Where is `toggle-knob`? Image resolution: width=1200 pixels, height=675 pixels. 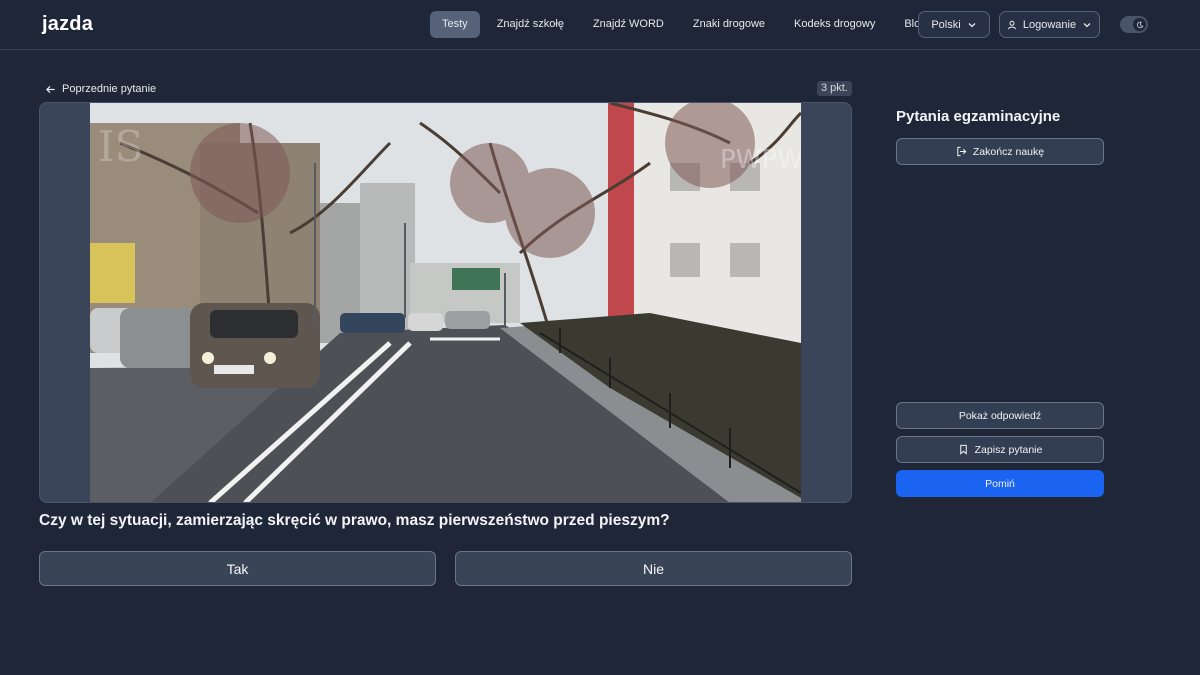 toggle-knob is located at coordinates (1139, 24).